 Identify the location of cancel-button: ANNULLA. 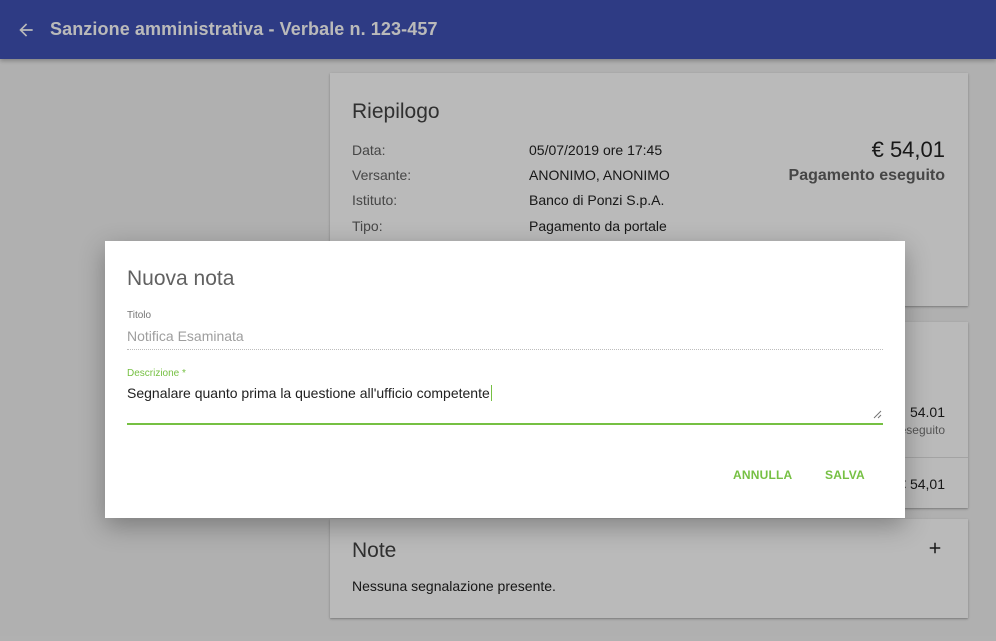
(762, 475).